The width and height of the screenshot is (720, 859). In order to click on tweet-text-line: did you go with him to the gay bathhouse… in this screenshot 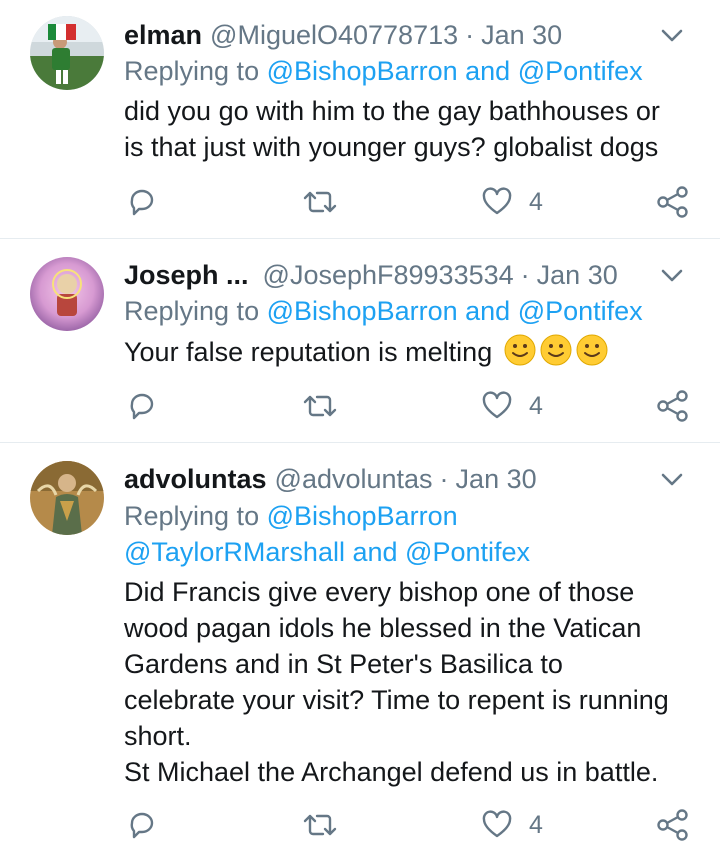, I will do `click(392, 111)`.